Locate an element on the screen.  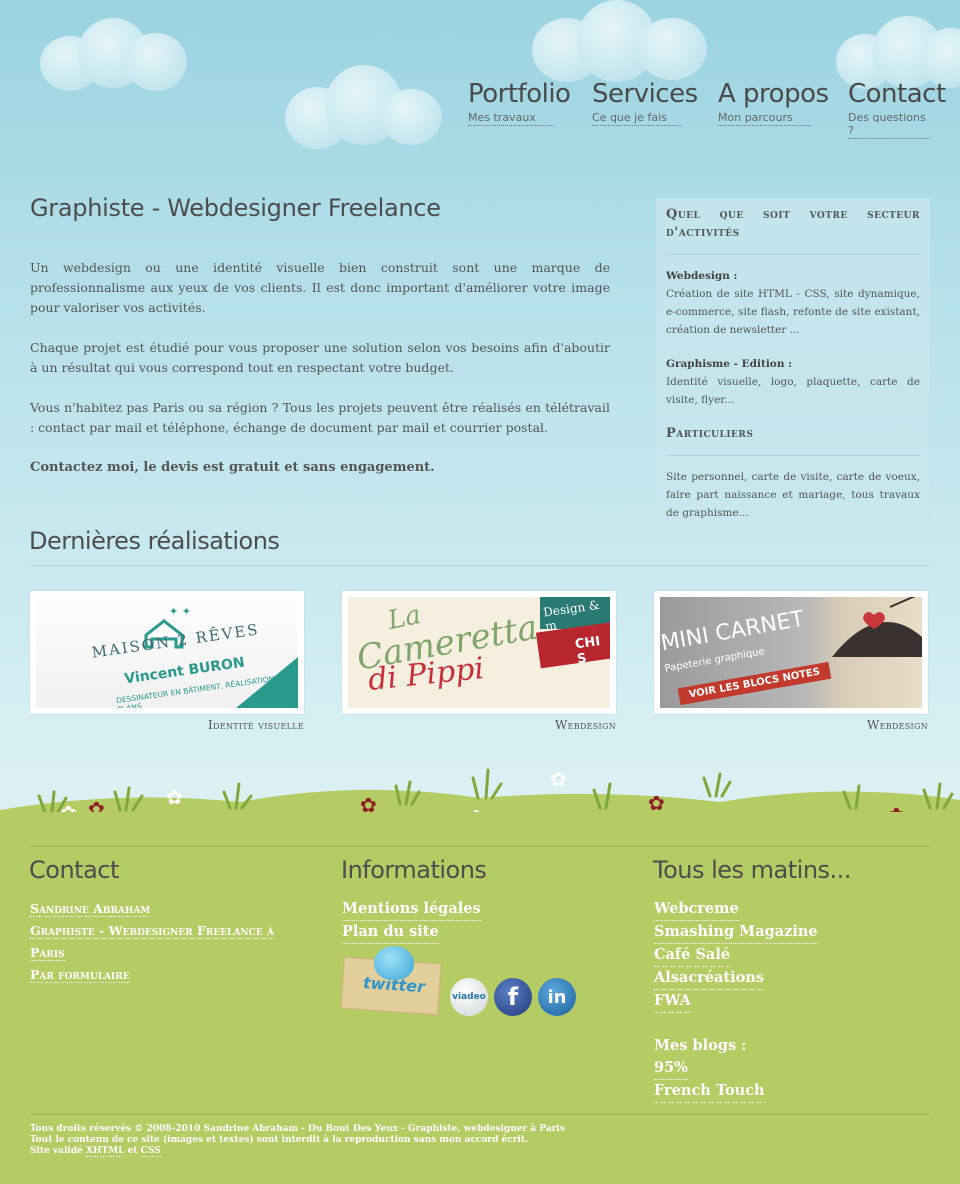
linkedin-button: in is located at coordinates (557, 997).